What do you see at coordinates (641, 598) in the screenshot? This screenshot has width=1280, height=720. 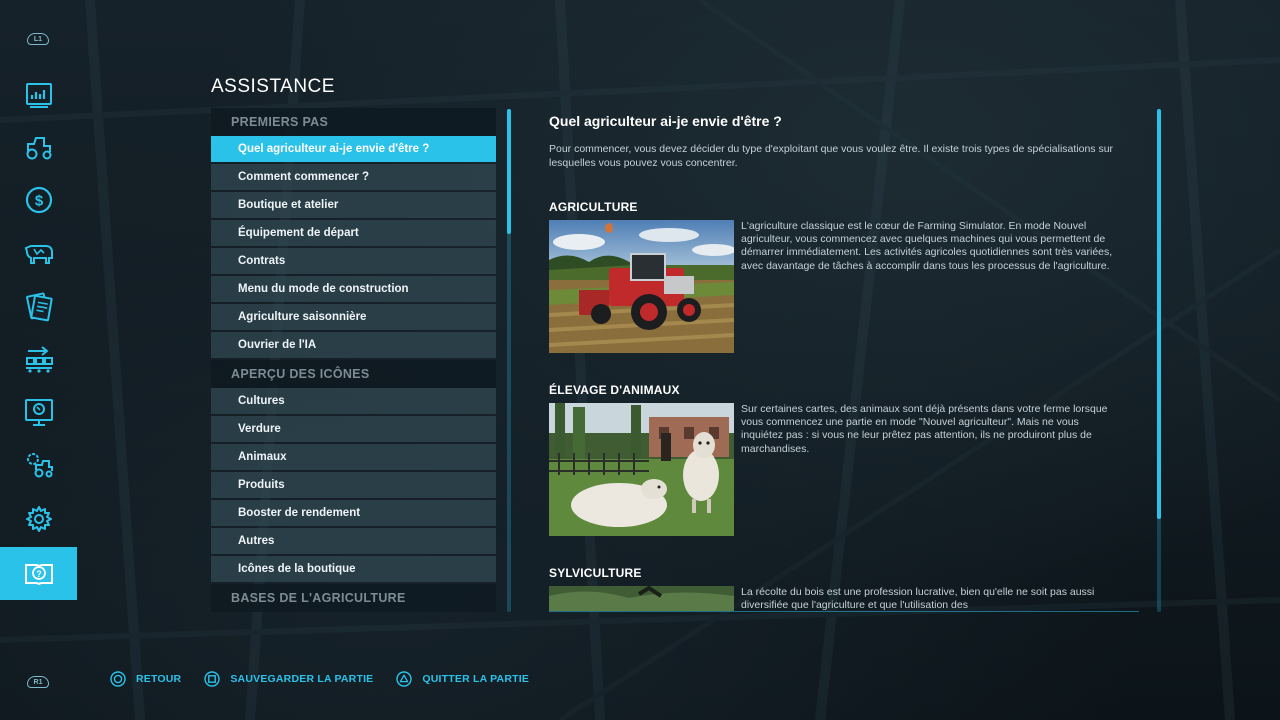 I see `forestry-image` at bounding box center [641, 598].